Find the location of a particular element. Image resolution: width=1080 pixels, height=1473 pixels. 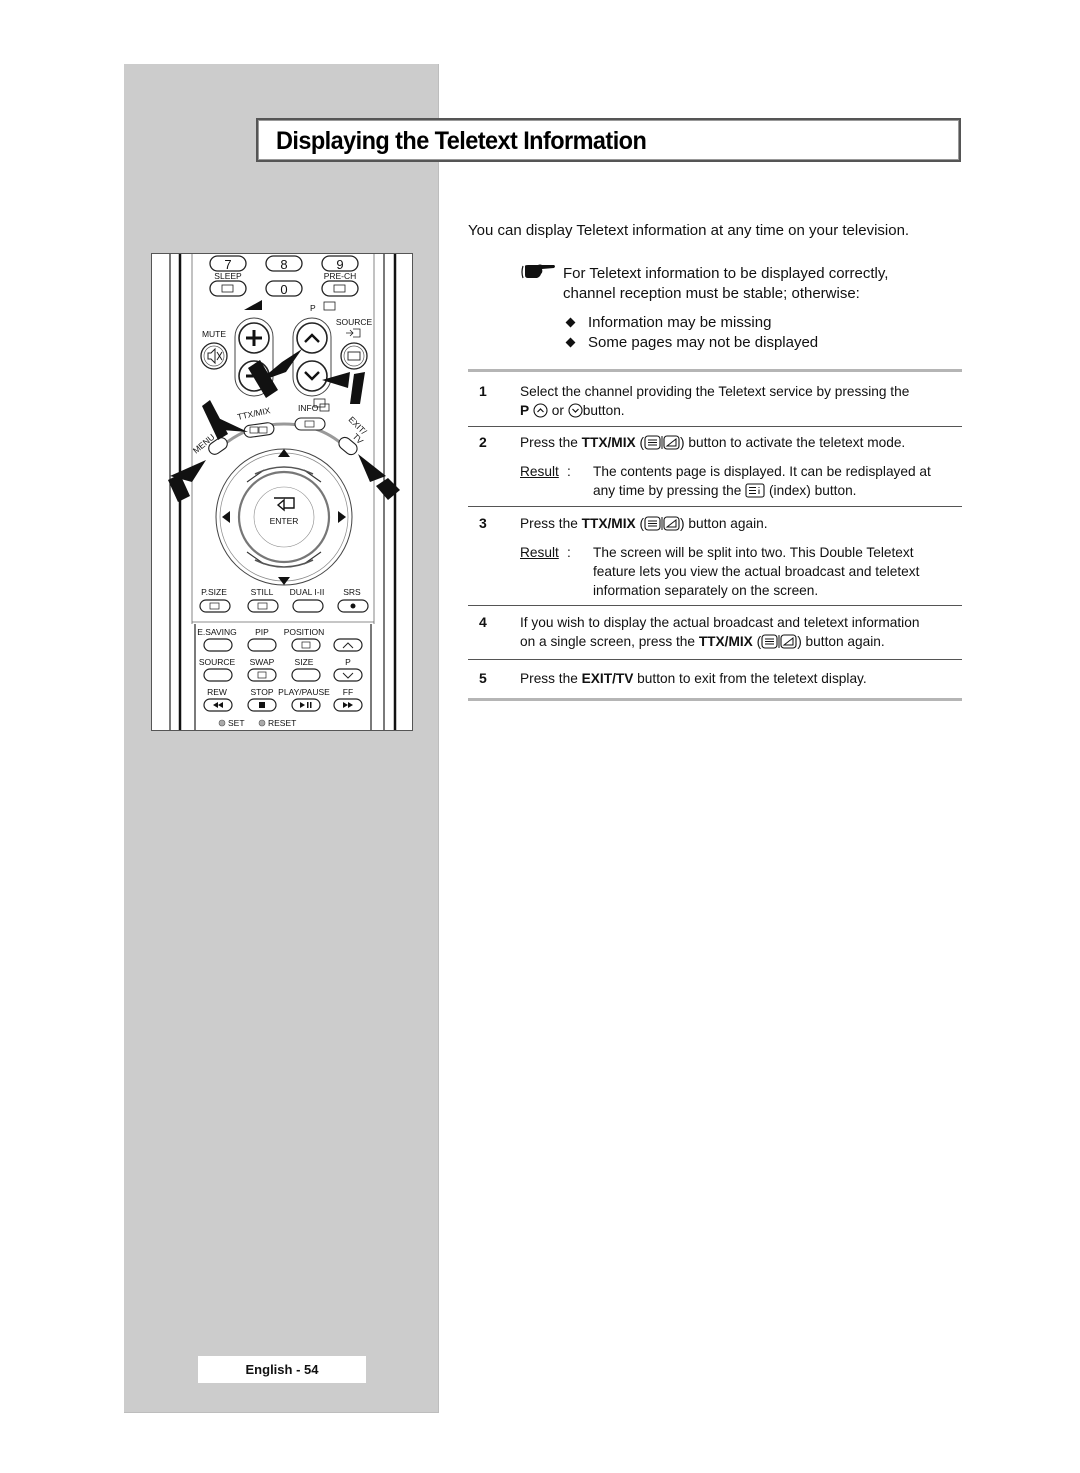

bullet-item: Some pages may not be displayed is located at coordinates (691, 343).